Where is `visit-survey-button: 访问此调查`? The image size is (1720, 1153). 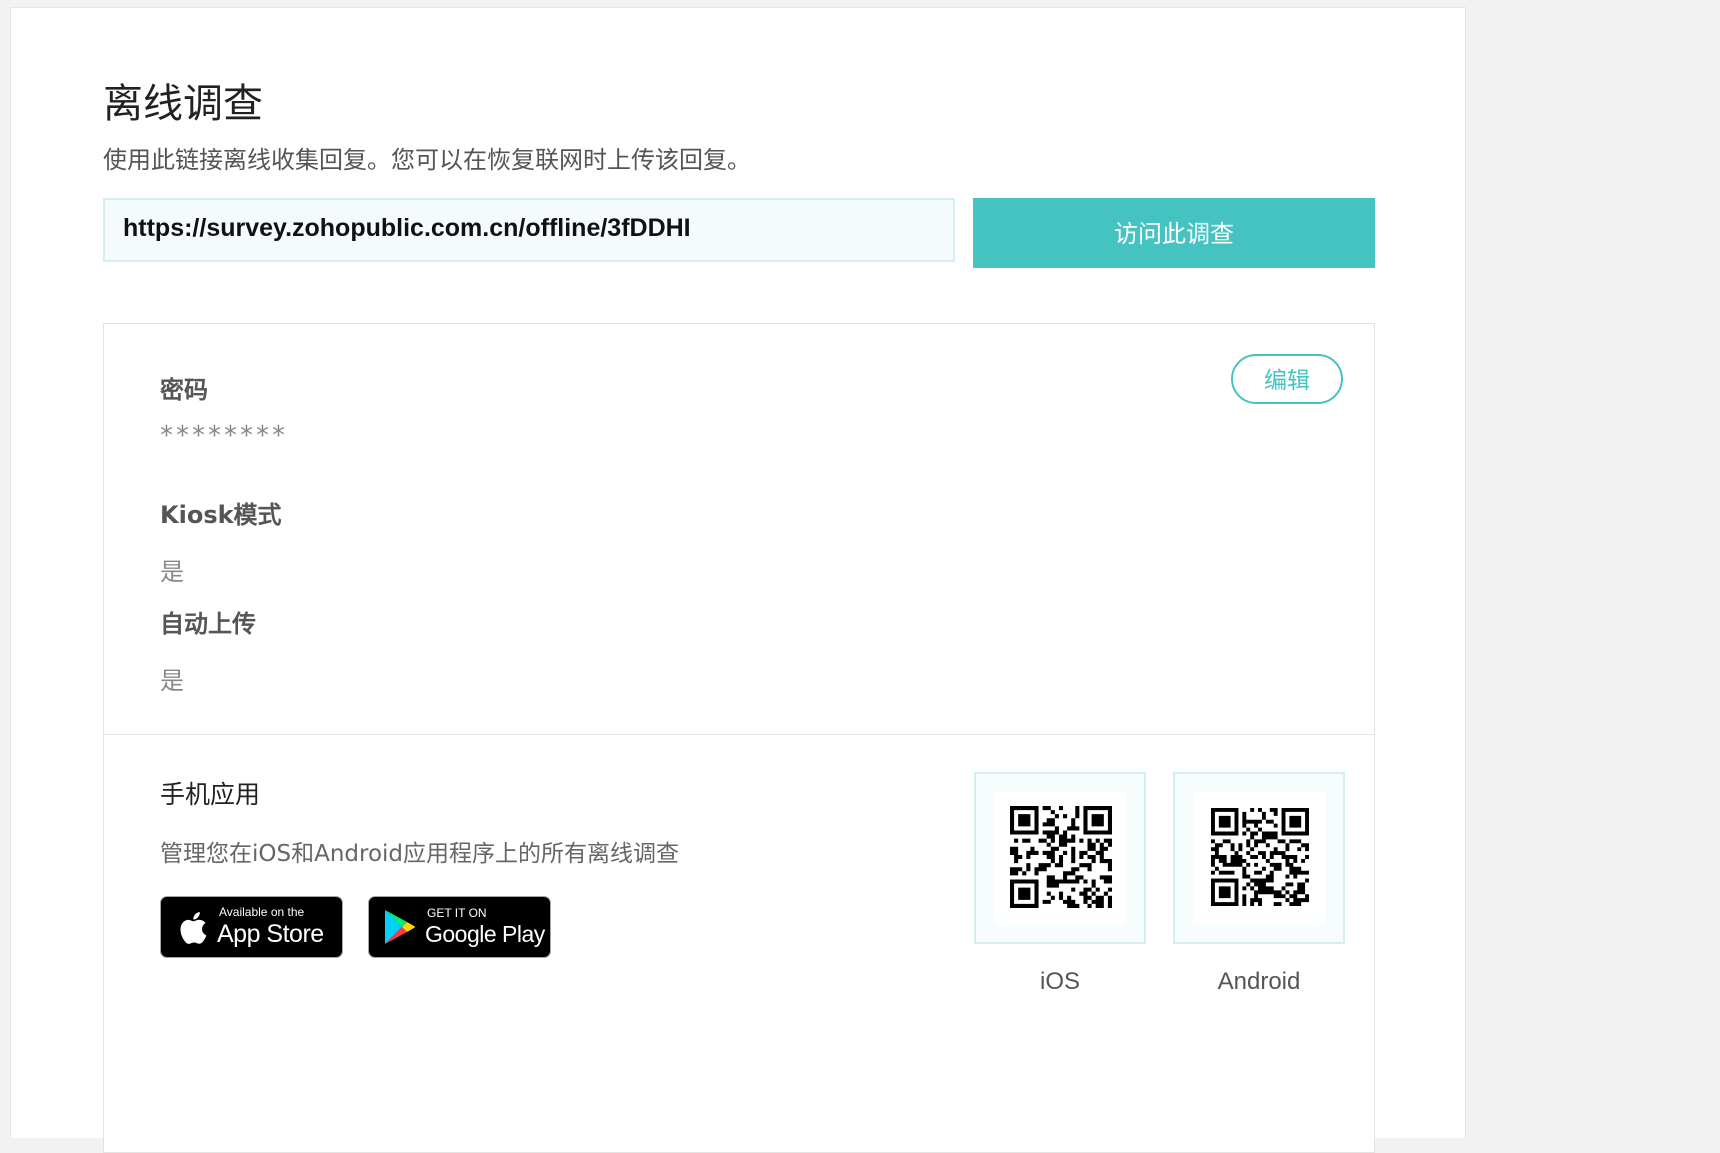
visit-survey-button: 访问此调查 is located at coordinates (1174, 233).